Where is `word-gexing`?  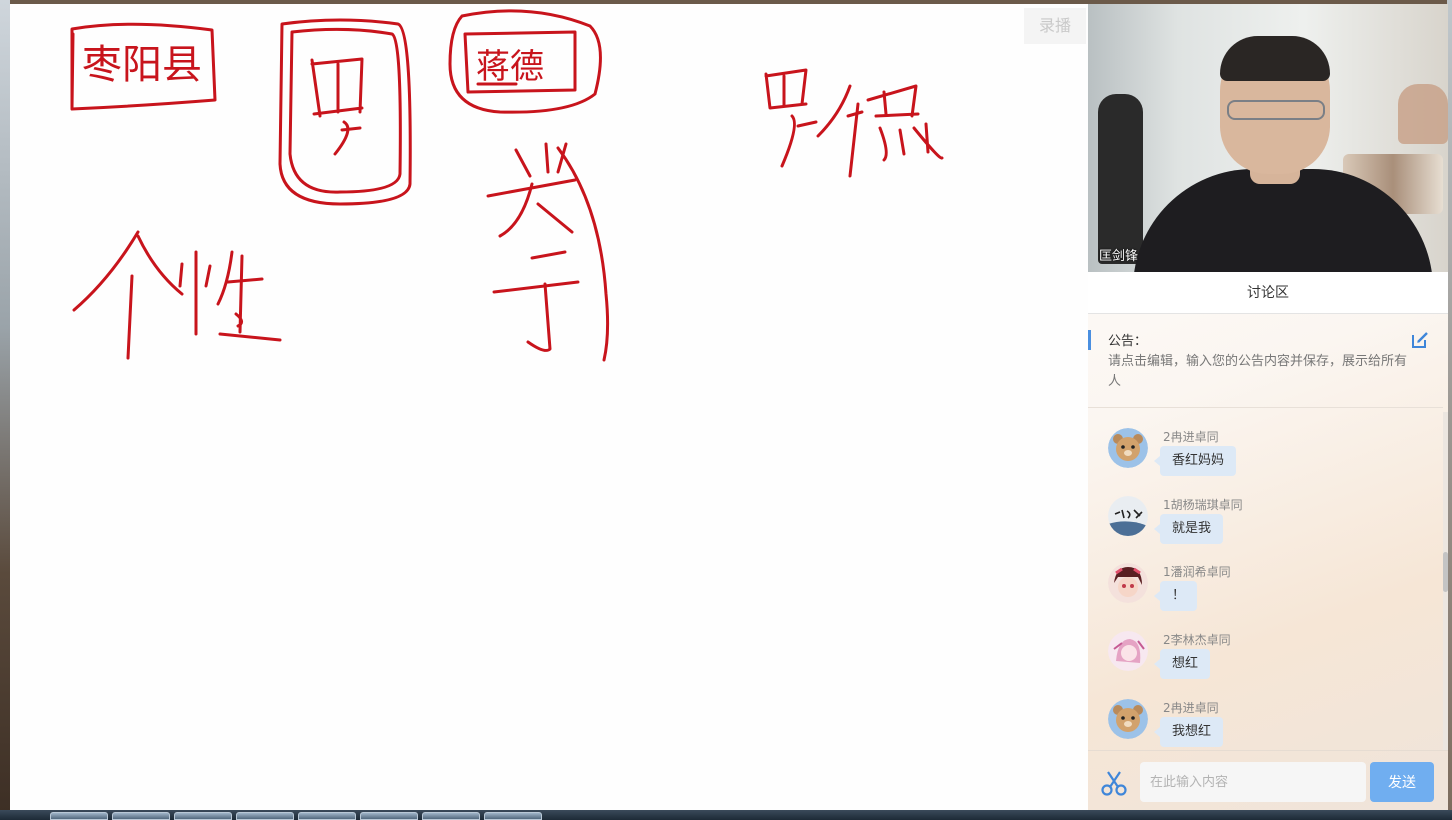 word-gexing is located at coordinates (177, 295).